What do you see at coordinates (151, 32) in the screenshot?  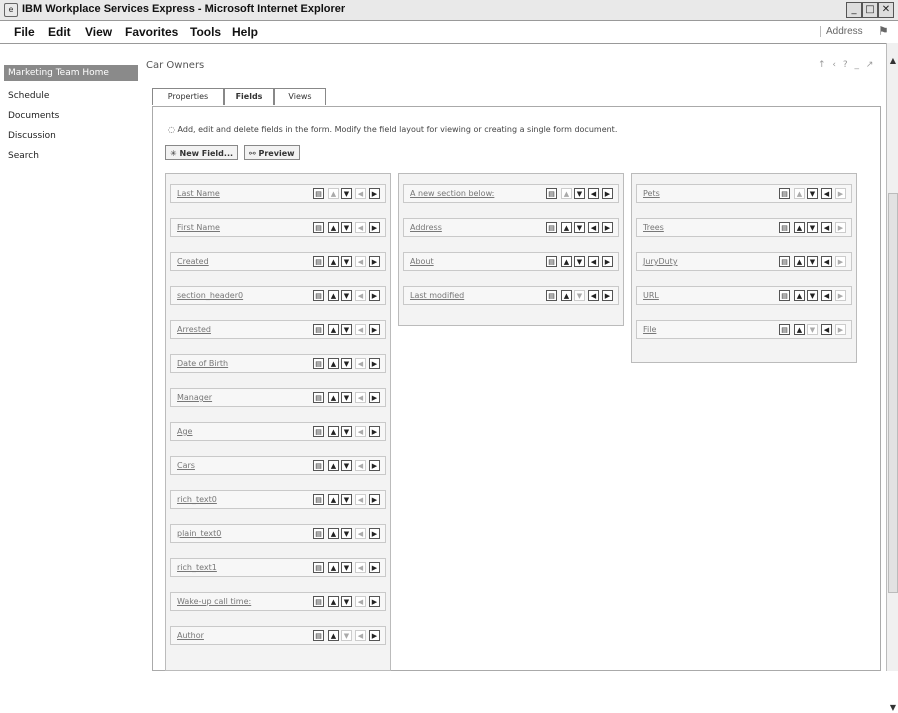 I see `menu-favorites: Favorites` at bounding box center [151, 32].